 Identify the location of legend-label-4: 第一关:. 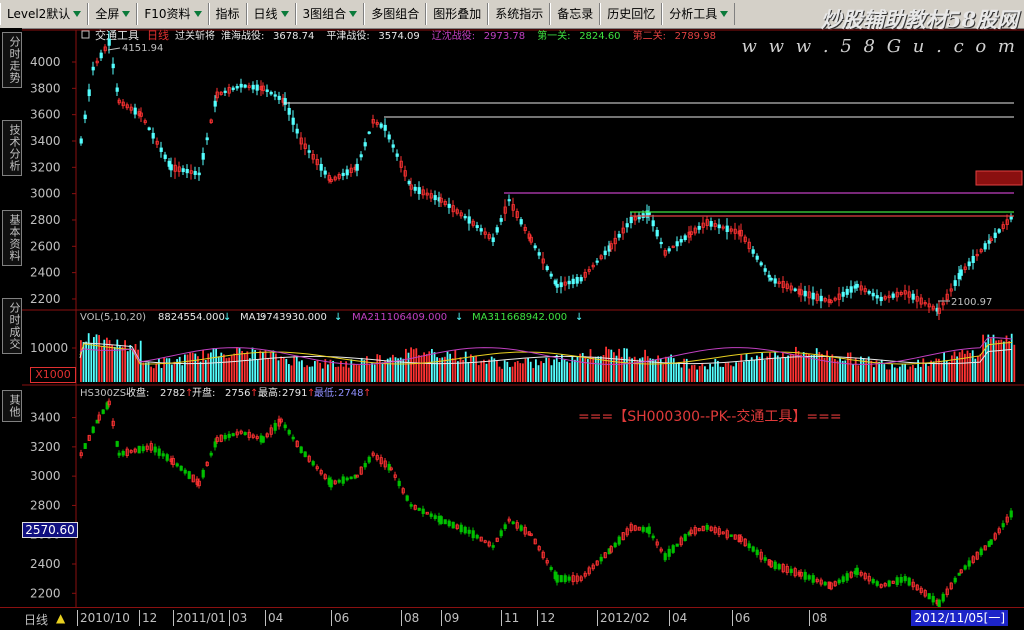
(553, 35).